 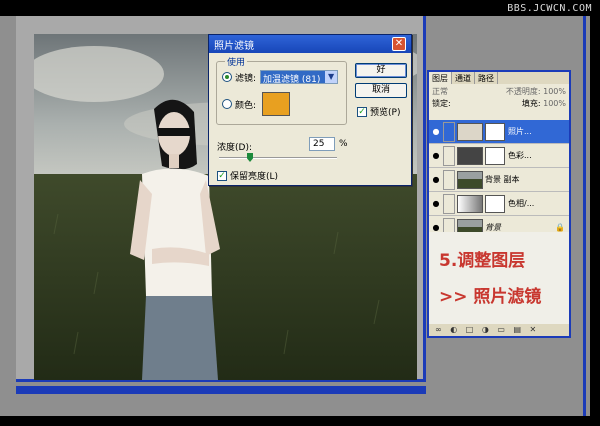 What do you see at coordinates (560, 227) in the screenshot?
I see `lock-icon: 🔒` at bounding box center [560, 227].